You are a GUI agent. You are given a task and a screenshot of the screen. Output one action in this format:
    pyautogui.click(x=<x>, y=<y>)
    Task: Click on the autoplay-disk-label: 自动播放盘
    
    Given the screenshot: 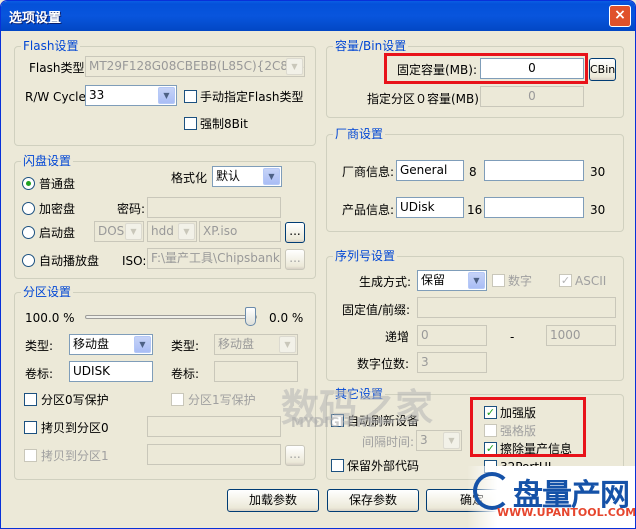 What is the action you would take?
    pyautogui.click(x=69, y=261)
    